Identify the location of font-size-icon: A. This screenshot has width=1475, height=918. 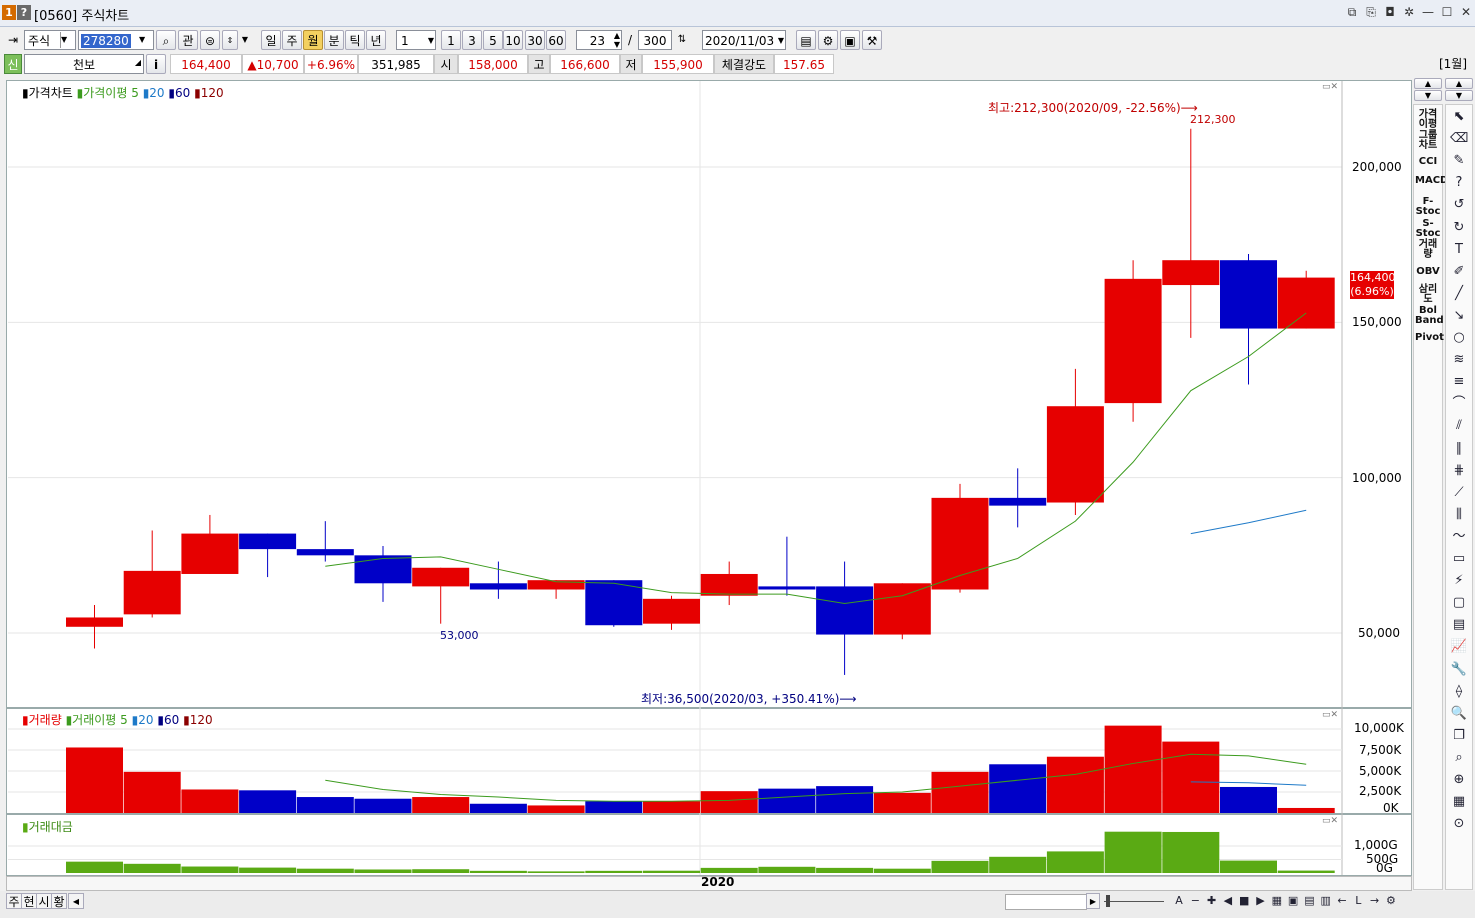
(1179, 901).